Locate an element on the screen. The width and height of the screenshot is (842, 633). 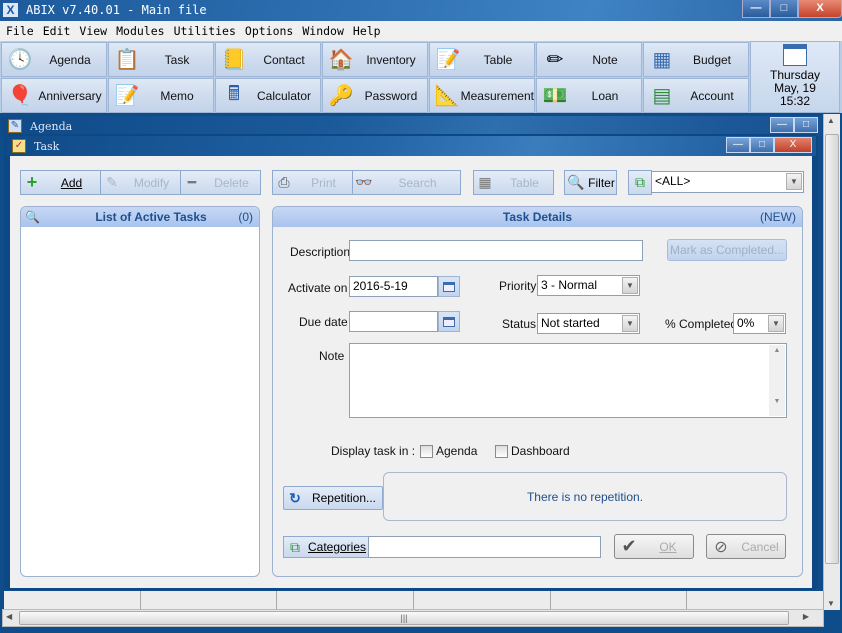
module-task: 📋 Task is located at coordinates (161, 59).